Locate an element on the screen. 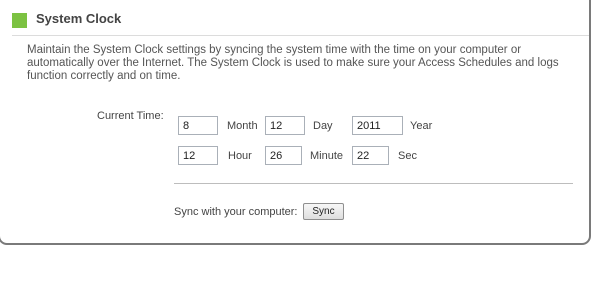 Image resolution: width=593 pixels, height=285 pixels. minute-label: Minute is located at coordinates (327, 156).